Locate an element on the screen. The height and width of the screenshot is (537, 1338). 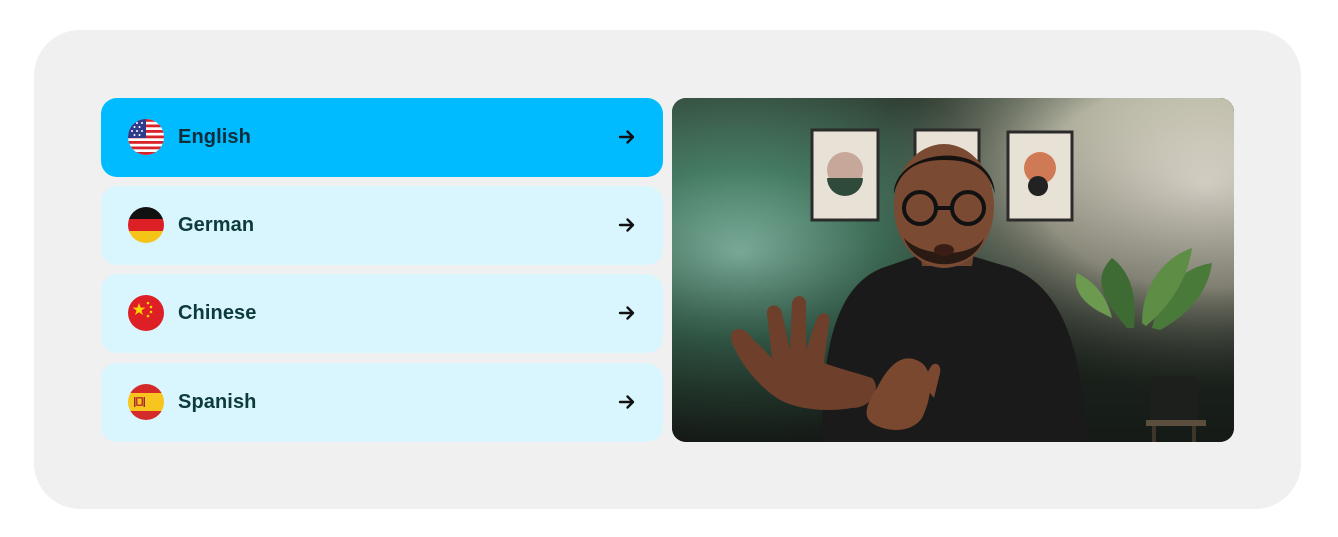
germany-flag-icon is located at coordinates (146, 225).